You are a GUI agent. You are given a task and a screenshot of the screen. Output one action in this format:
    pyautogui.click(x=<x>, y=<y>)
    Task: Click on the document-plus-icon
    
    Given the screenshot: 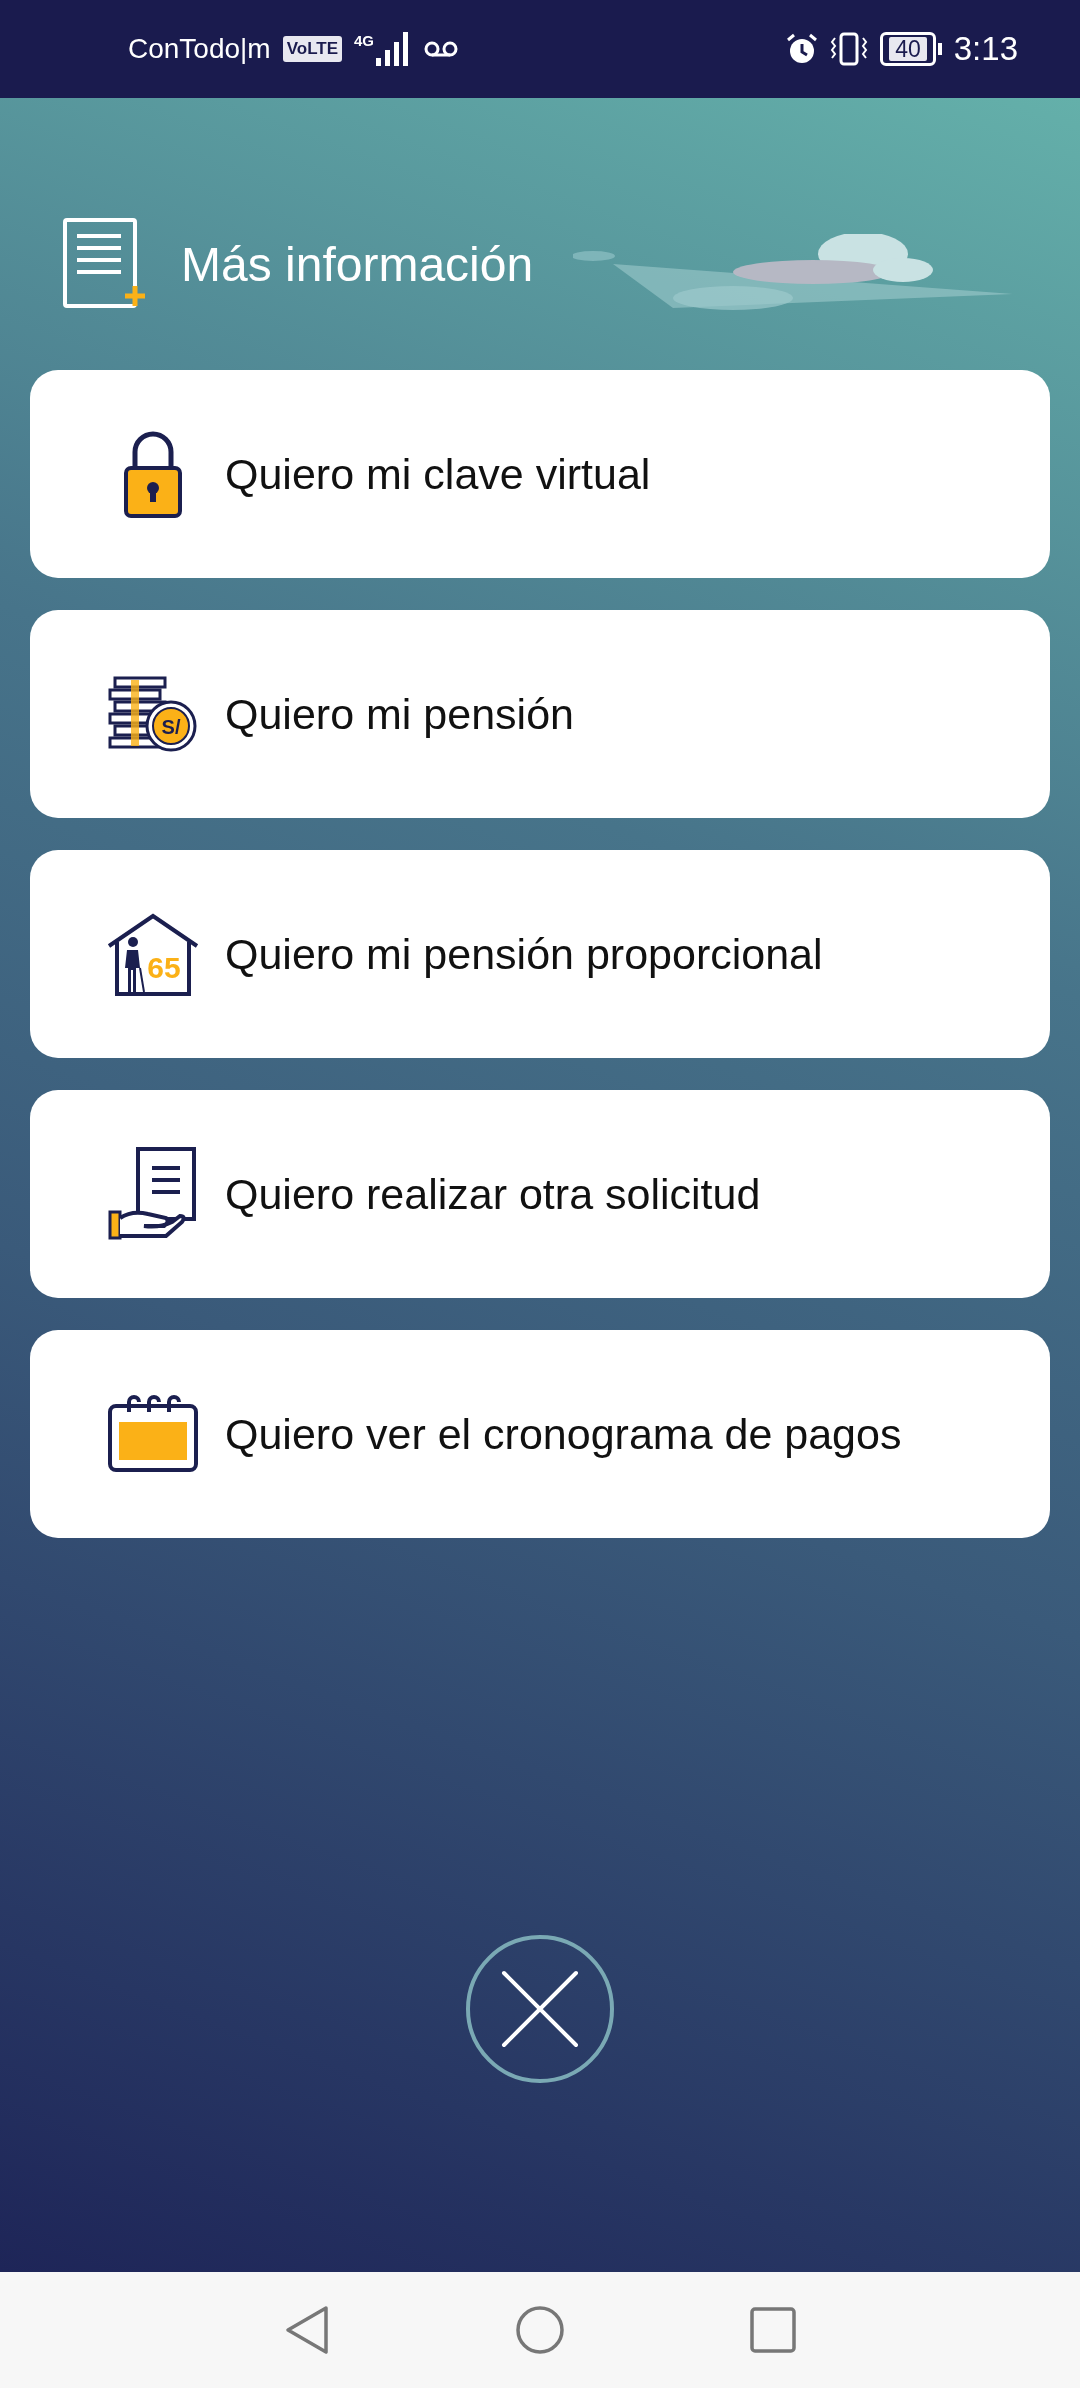 What is the action you would take?
    pyautogui.click(x=105, y=264)
    